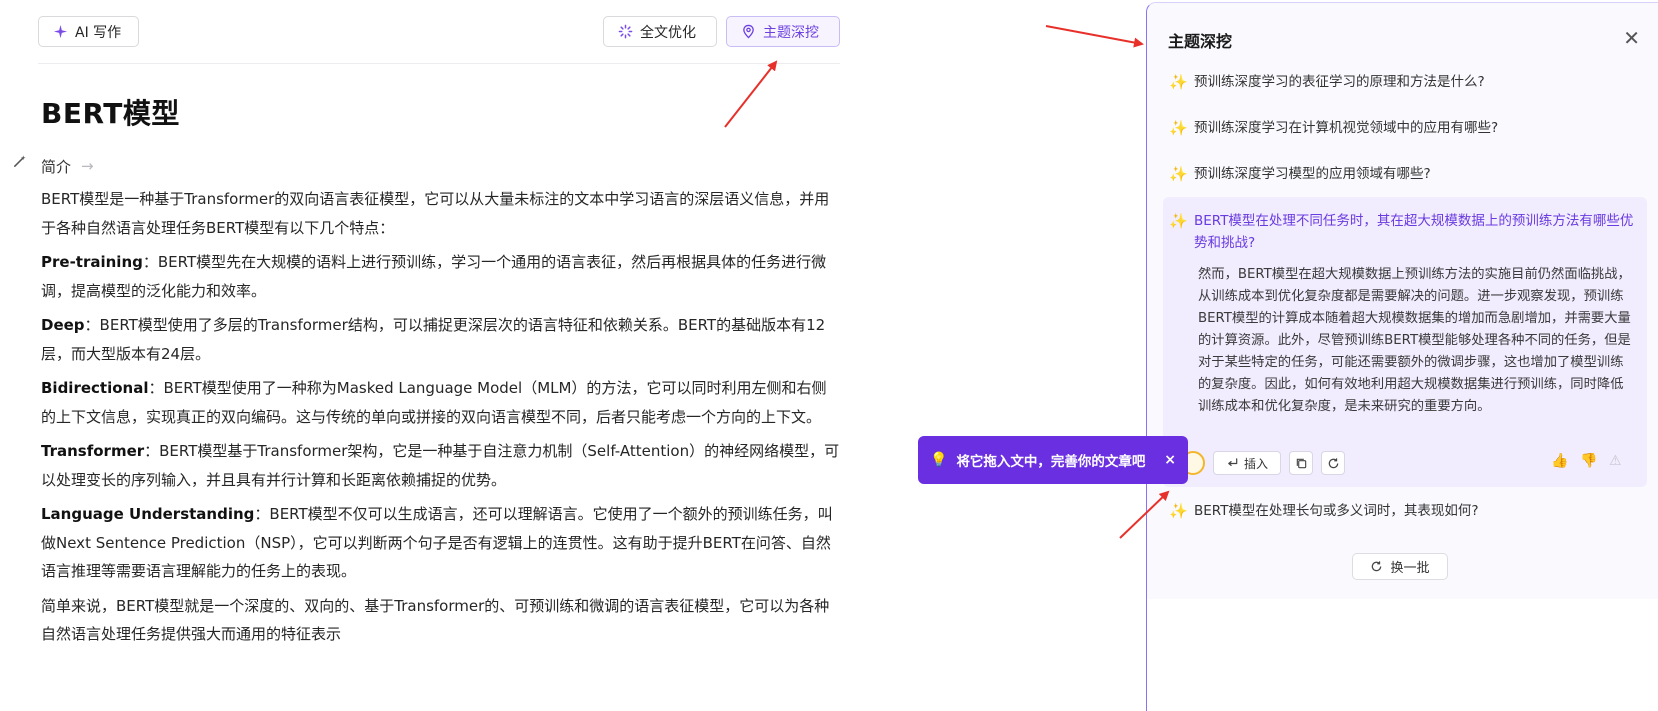 Image resolution: width=1658 pixels, height=711 pixels. Describe the element at coordinates (1336, 511) in the screenshot. I see `question-text: BERT模型在处理长句或多义词时，其表现如何?` at that location.